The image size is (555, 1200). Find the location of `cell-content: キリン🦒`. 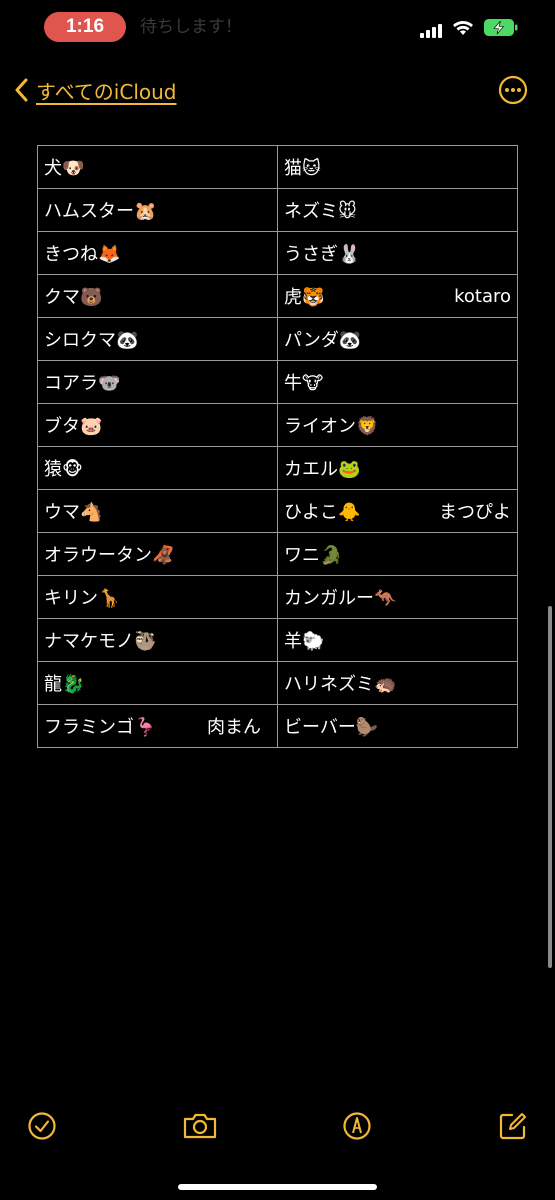

cell-content: キリン🦒 is located at coordinates (157, 597).